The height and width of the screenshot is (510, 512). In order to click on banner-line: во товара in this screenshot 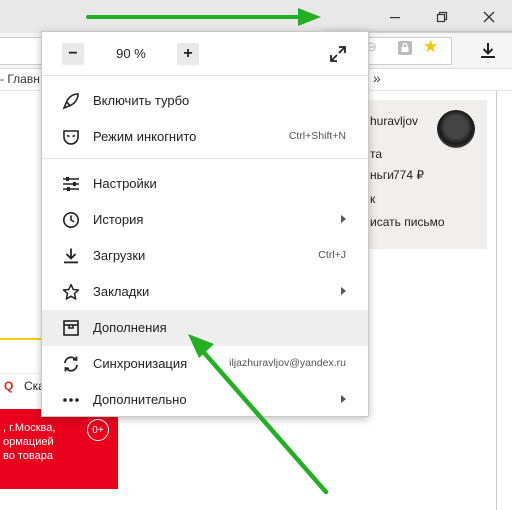, I will do `click(28, 456)`.